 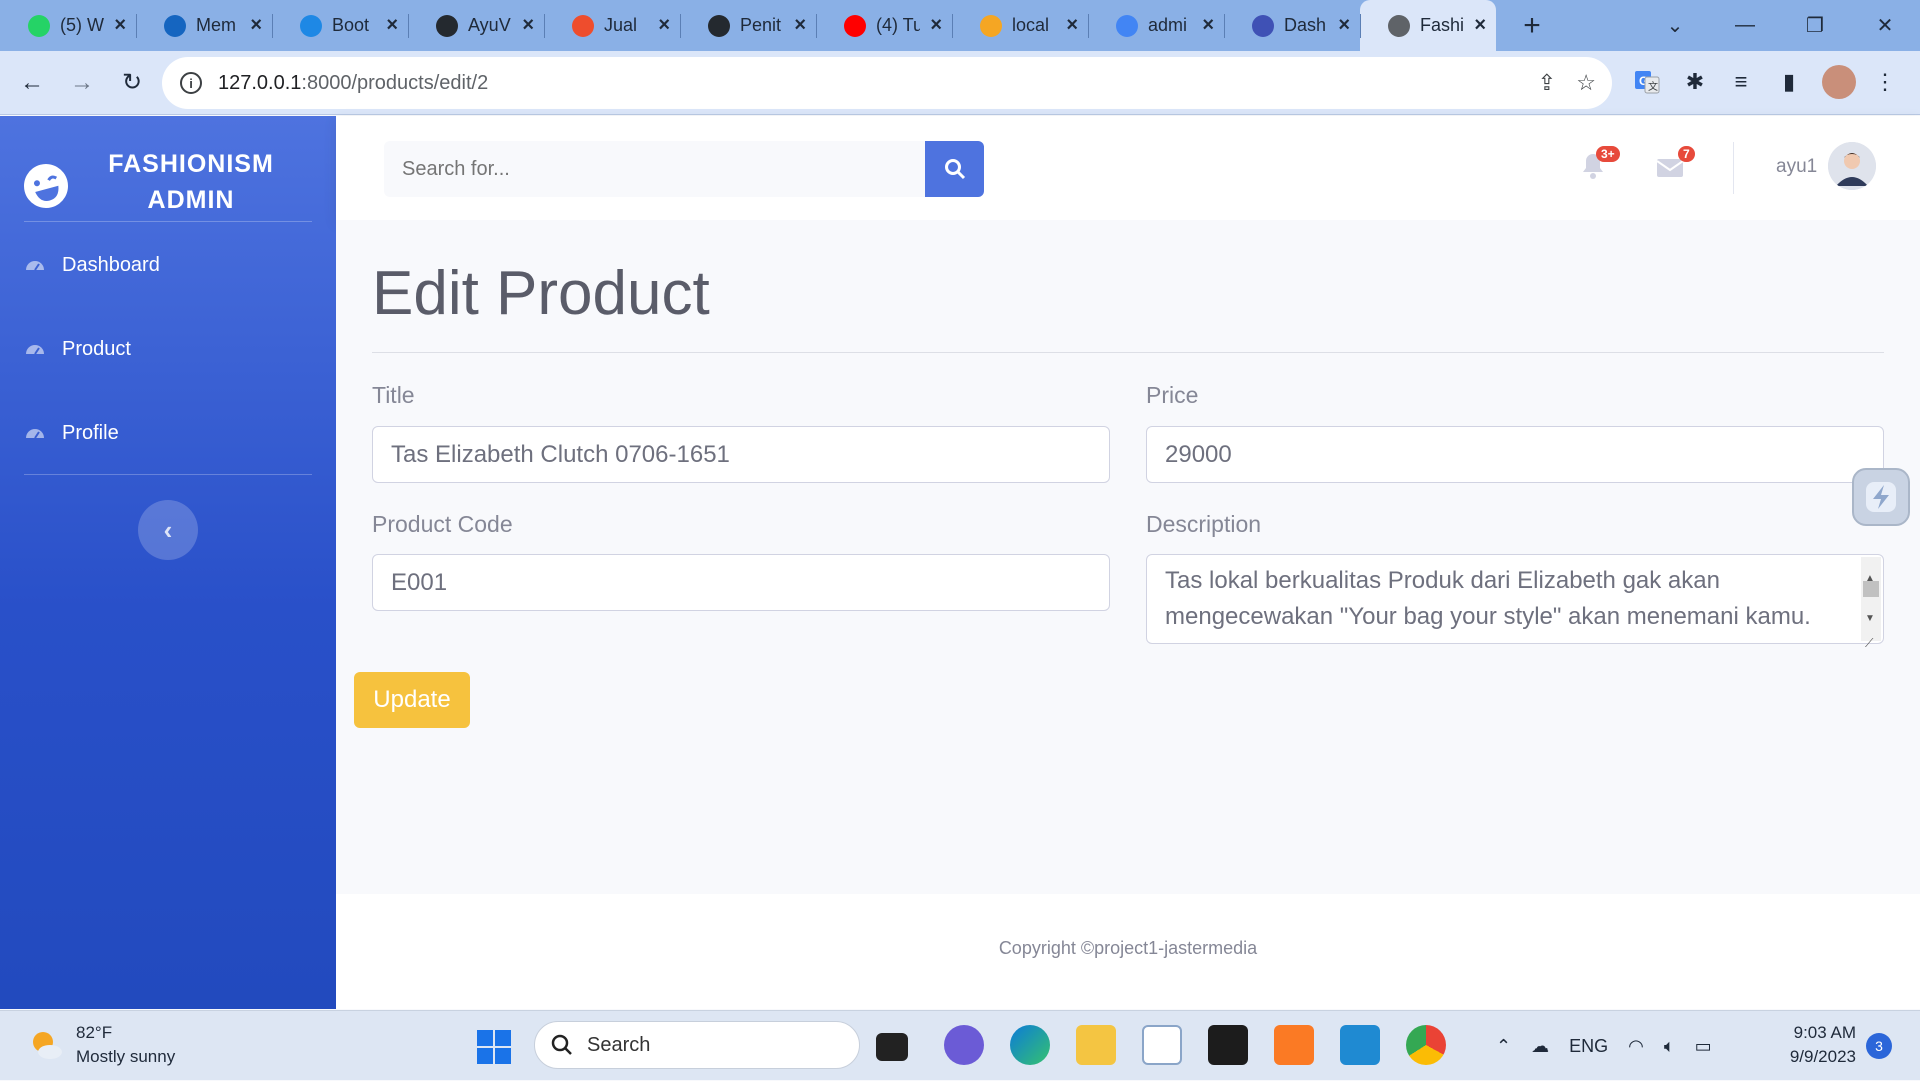 I want to click on tab-title: Mem, so click(x=216, y=25).